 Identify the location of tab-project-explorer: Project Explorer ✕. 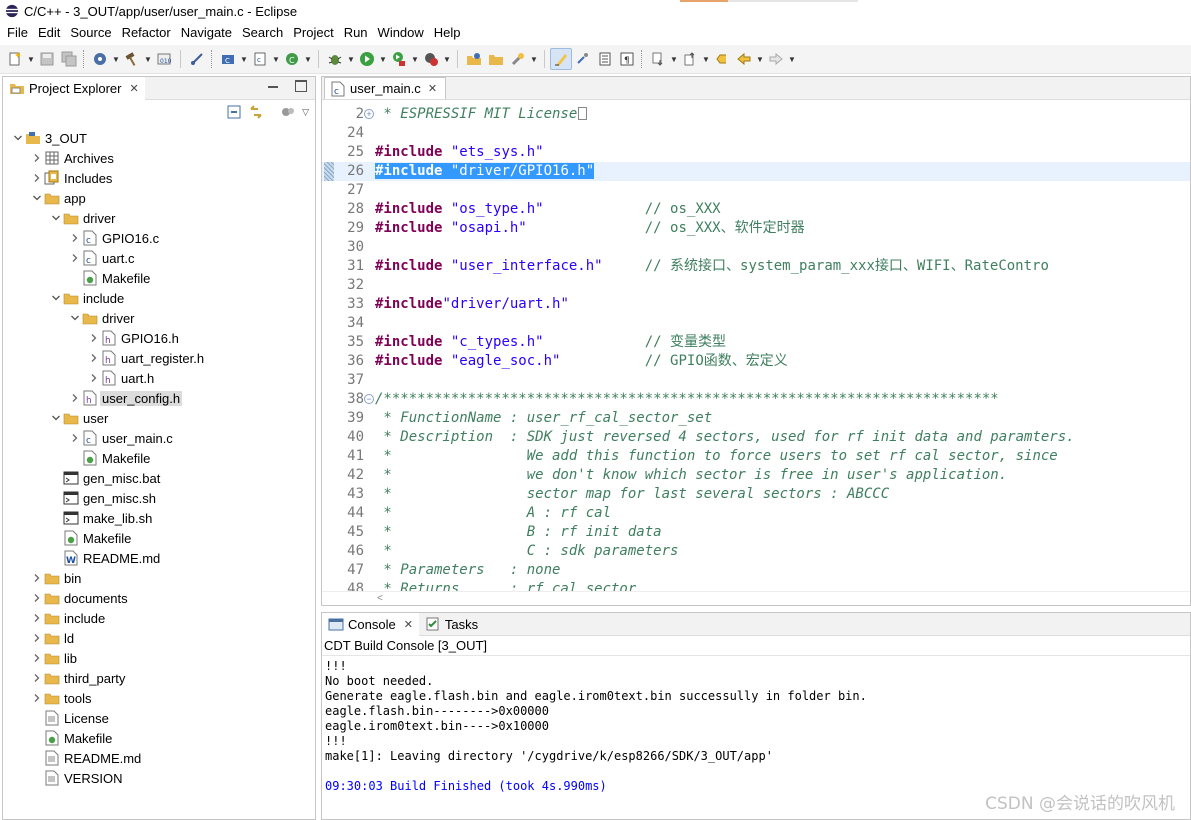
(74, 88).